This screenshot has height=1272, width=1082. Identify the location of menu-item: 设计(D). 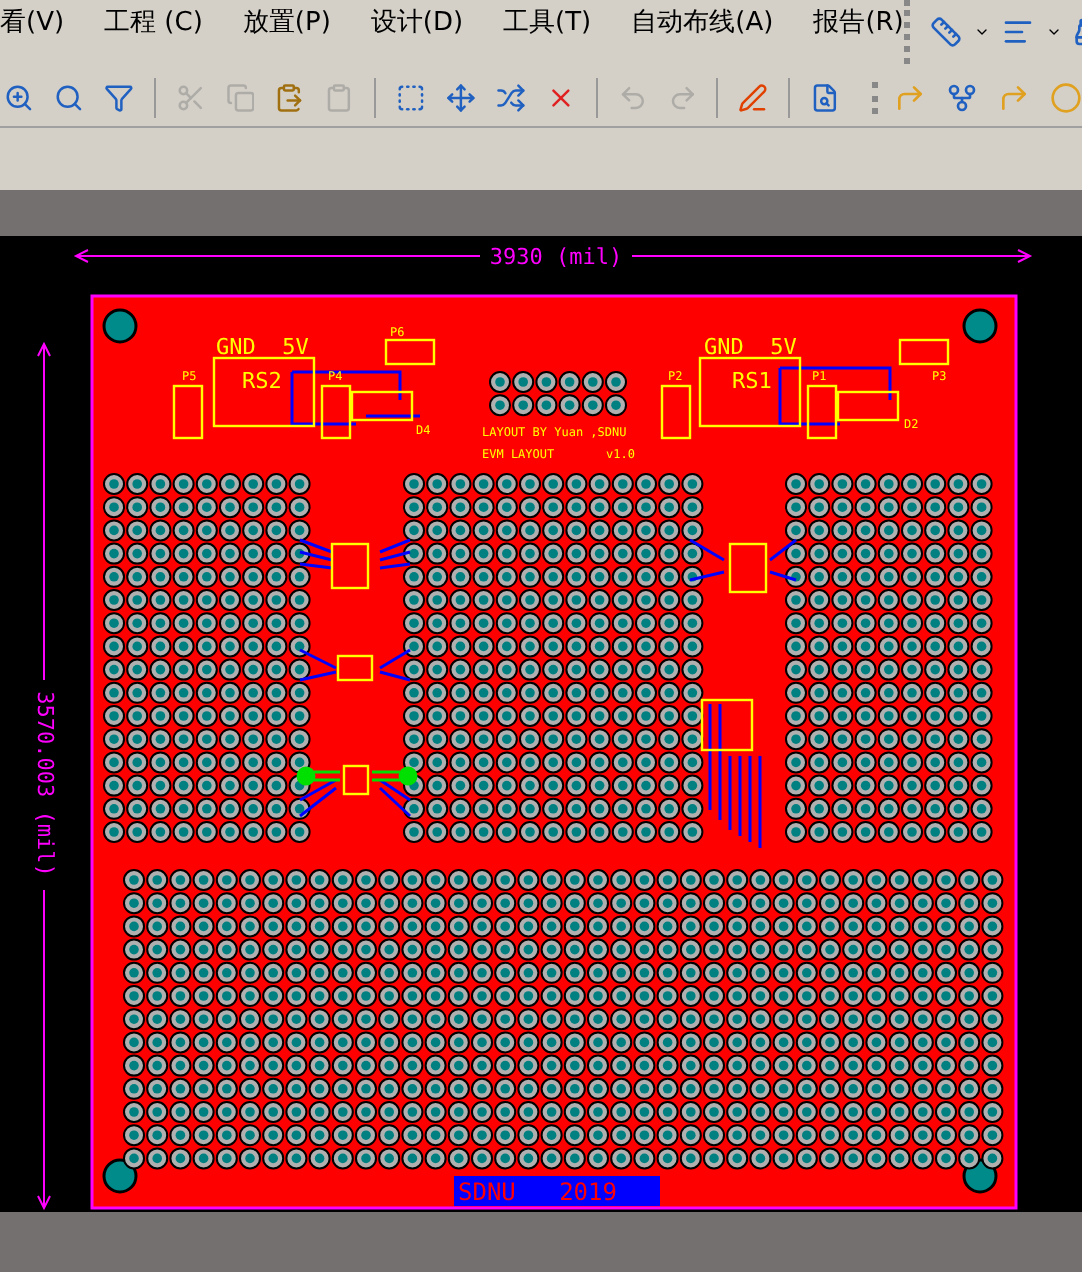
(417, 23).